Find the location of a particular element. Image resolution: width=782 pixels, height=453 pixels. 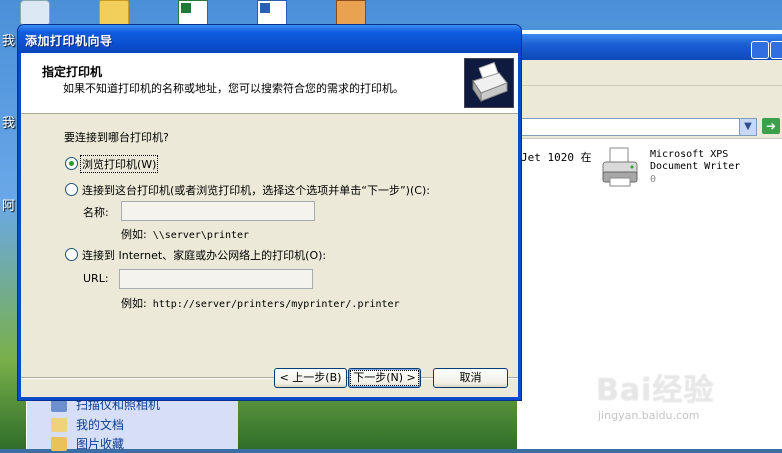

example-value: \\server\printer is located at coordinates (201, 235).